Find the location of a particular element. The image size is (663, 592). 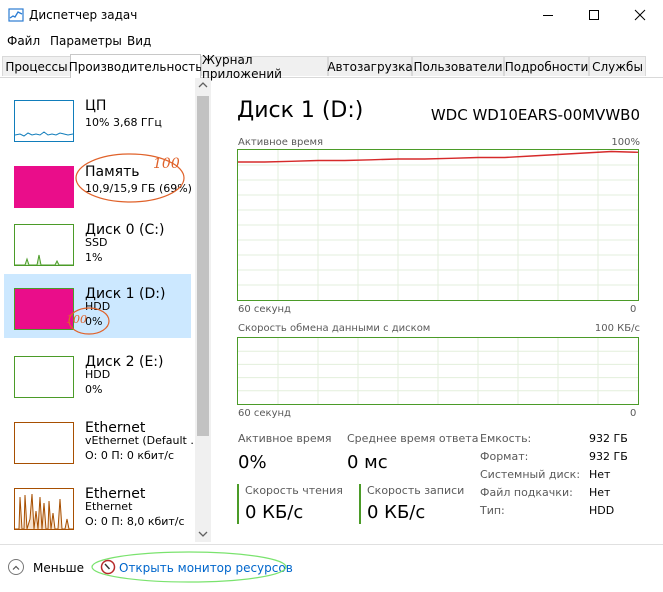

format-label: Формат: is located at coordinates (504, 456).